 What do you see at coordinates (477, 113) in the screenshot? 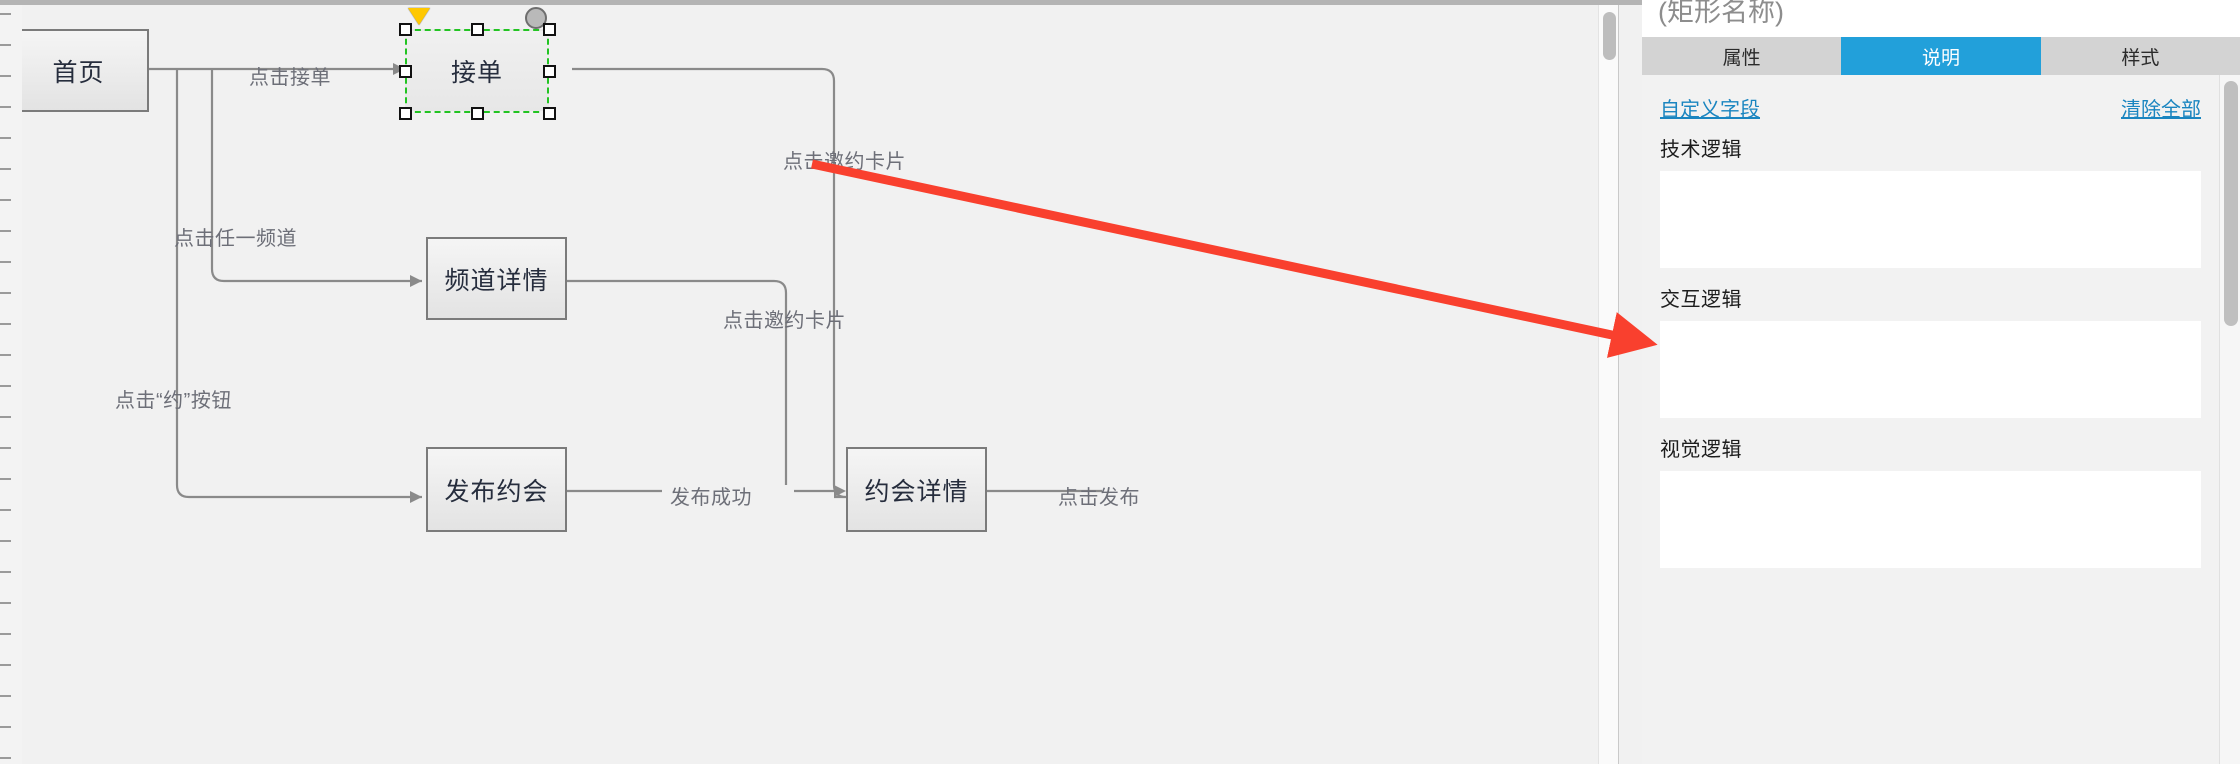
I see `resize-handle-s` at bounding box center [477, 113].